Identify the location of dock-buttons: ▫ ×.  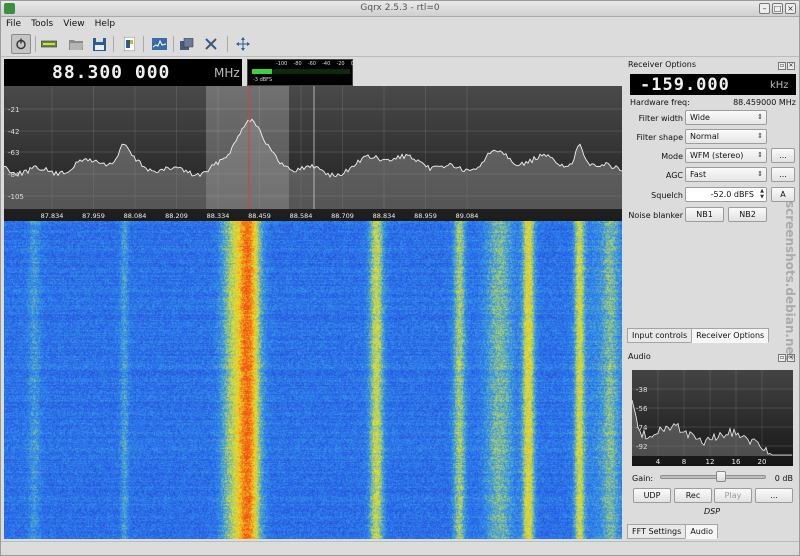
(787, 65).